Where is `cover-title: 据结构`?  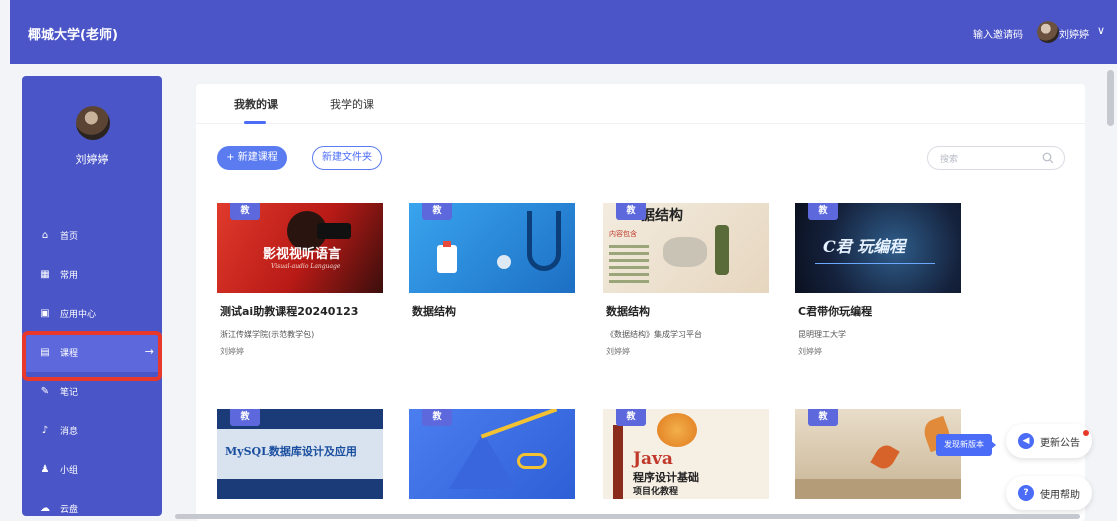 cover-title: 据结构 is located at coordinates (662, 216).